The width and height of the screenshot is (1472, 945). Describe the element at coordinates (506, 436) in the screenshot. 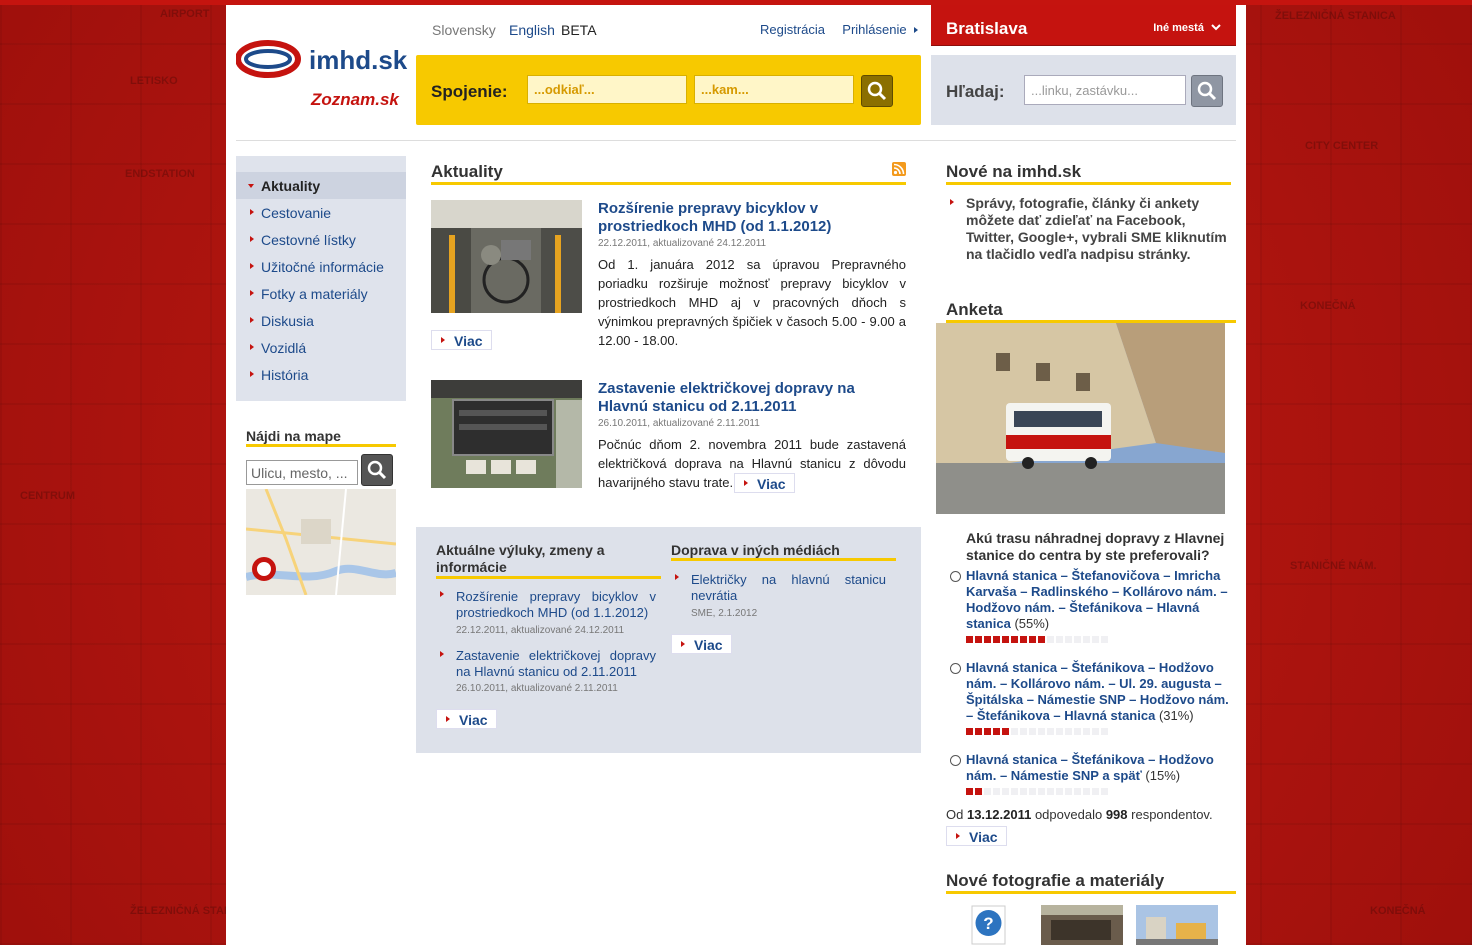

I see `news-image-tram-board` at that location.